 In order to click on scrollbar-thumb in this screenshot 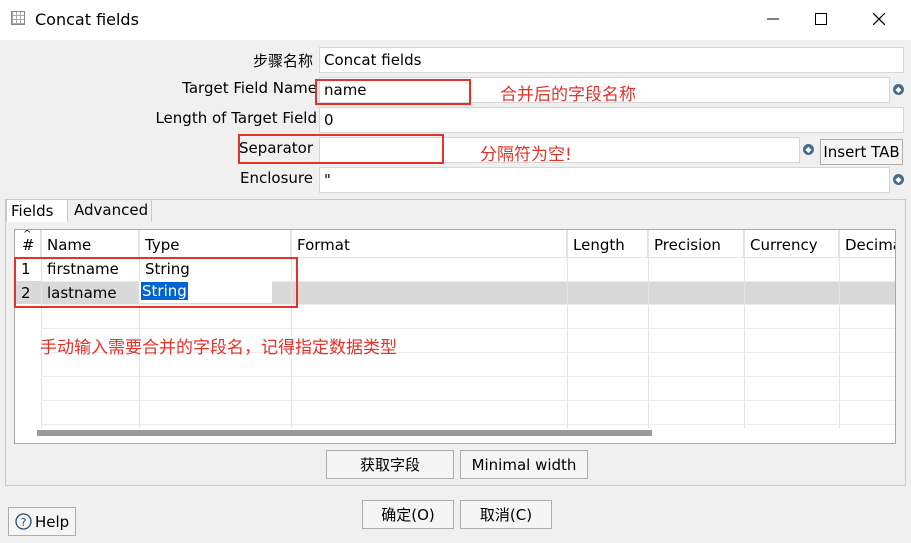, I will do `click(344, 433)`.